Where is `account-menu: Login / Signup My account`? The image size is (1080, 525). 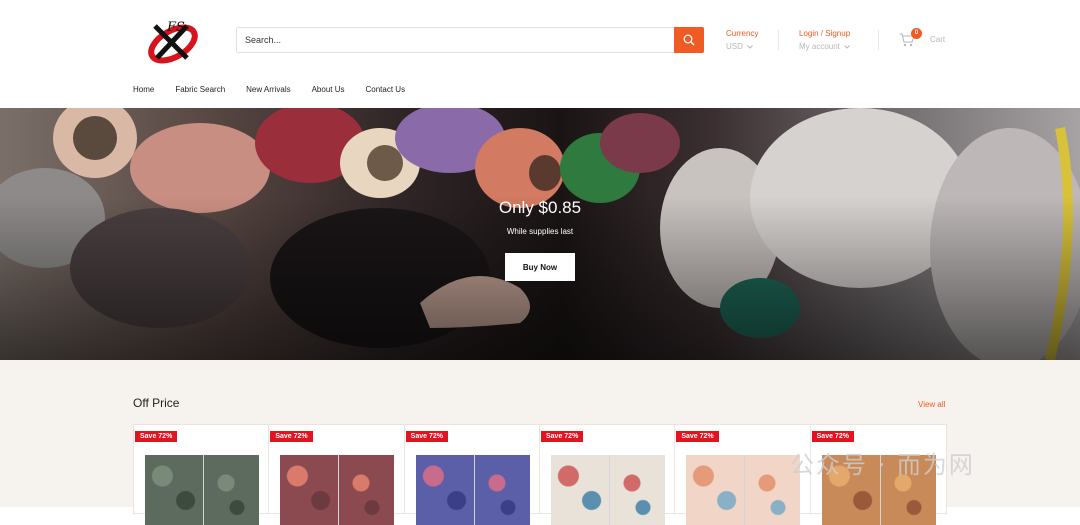 account-menu: Login / Signup My account is located at coordinates (824, 40).